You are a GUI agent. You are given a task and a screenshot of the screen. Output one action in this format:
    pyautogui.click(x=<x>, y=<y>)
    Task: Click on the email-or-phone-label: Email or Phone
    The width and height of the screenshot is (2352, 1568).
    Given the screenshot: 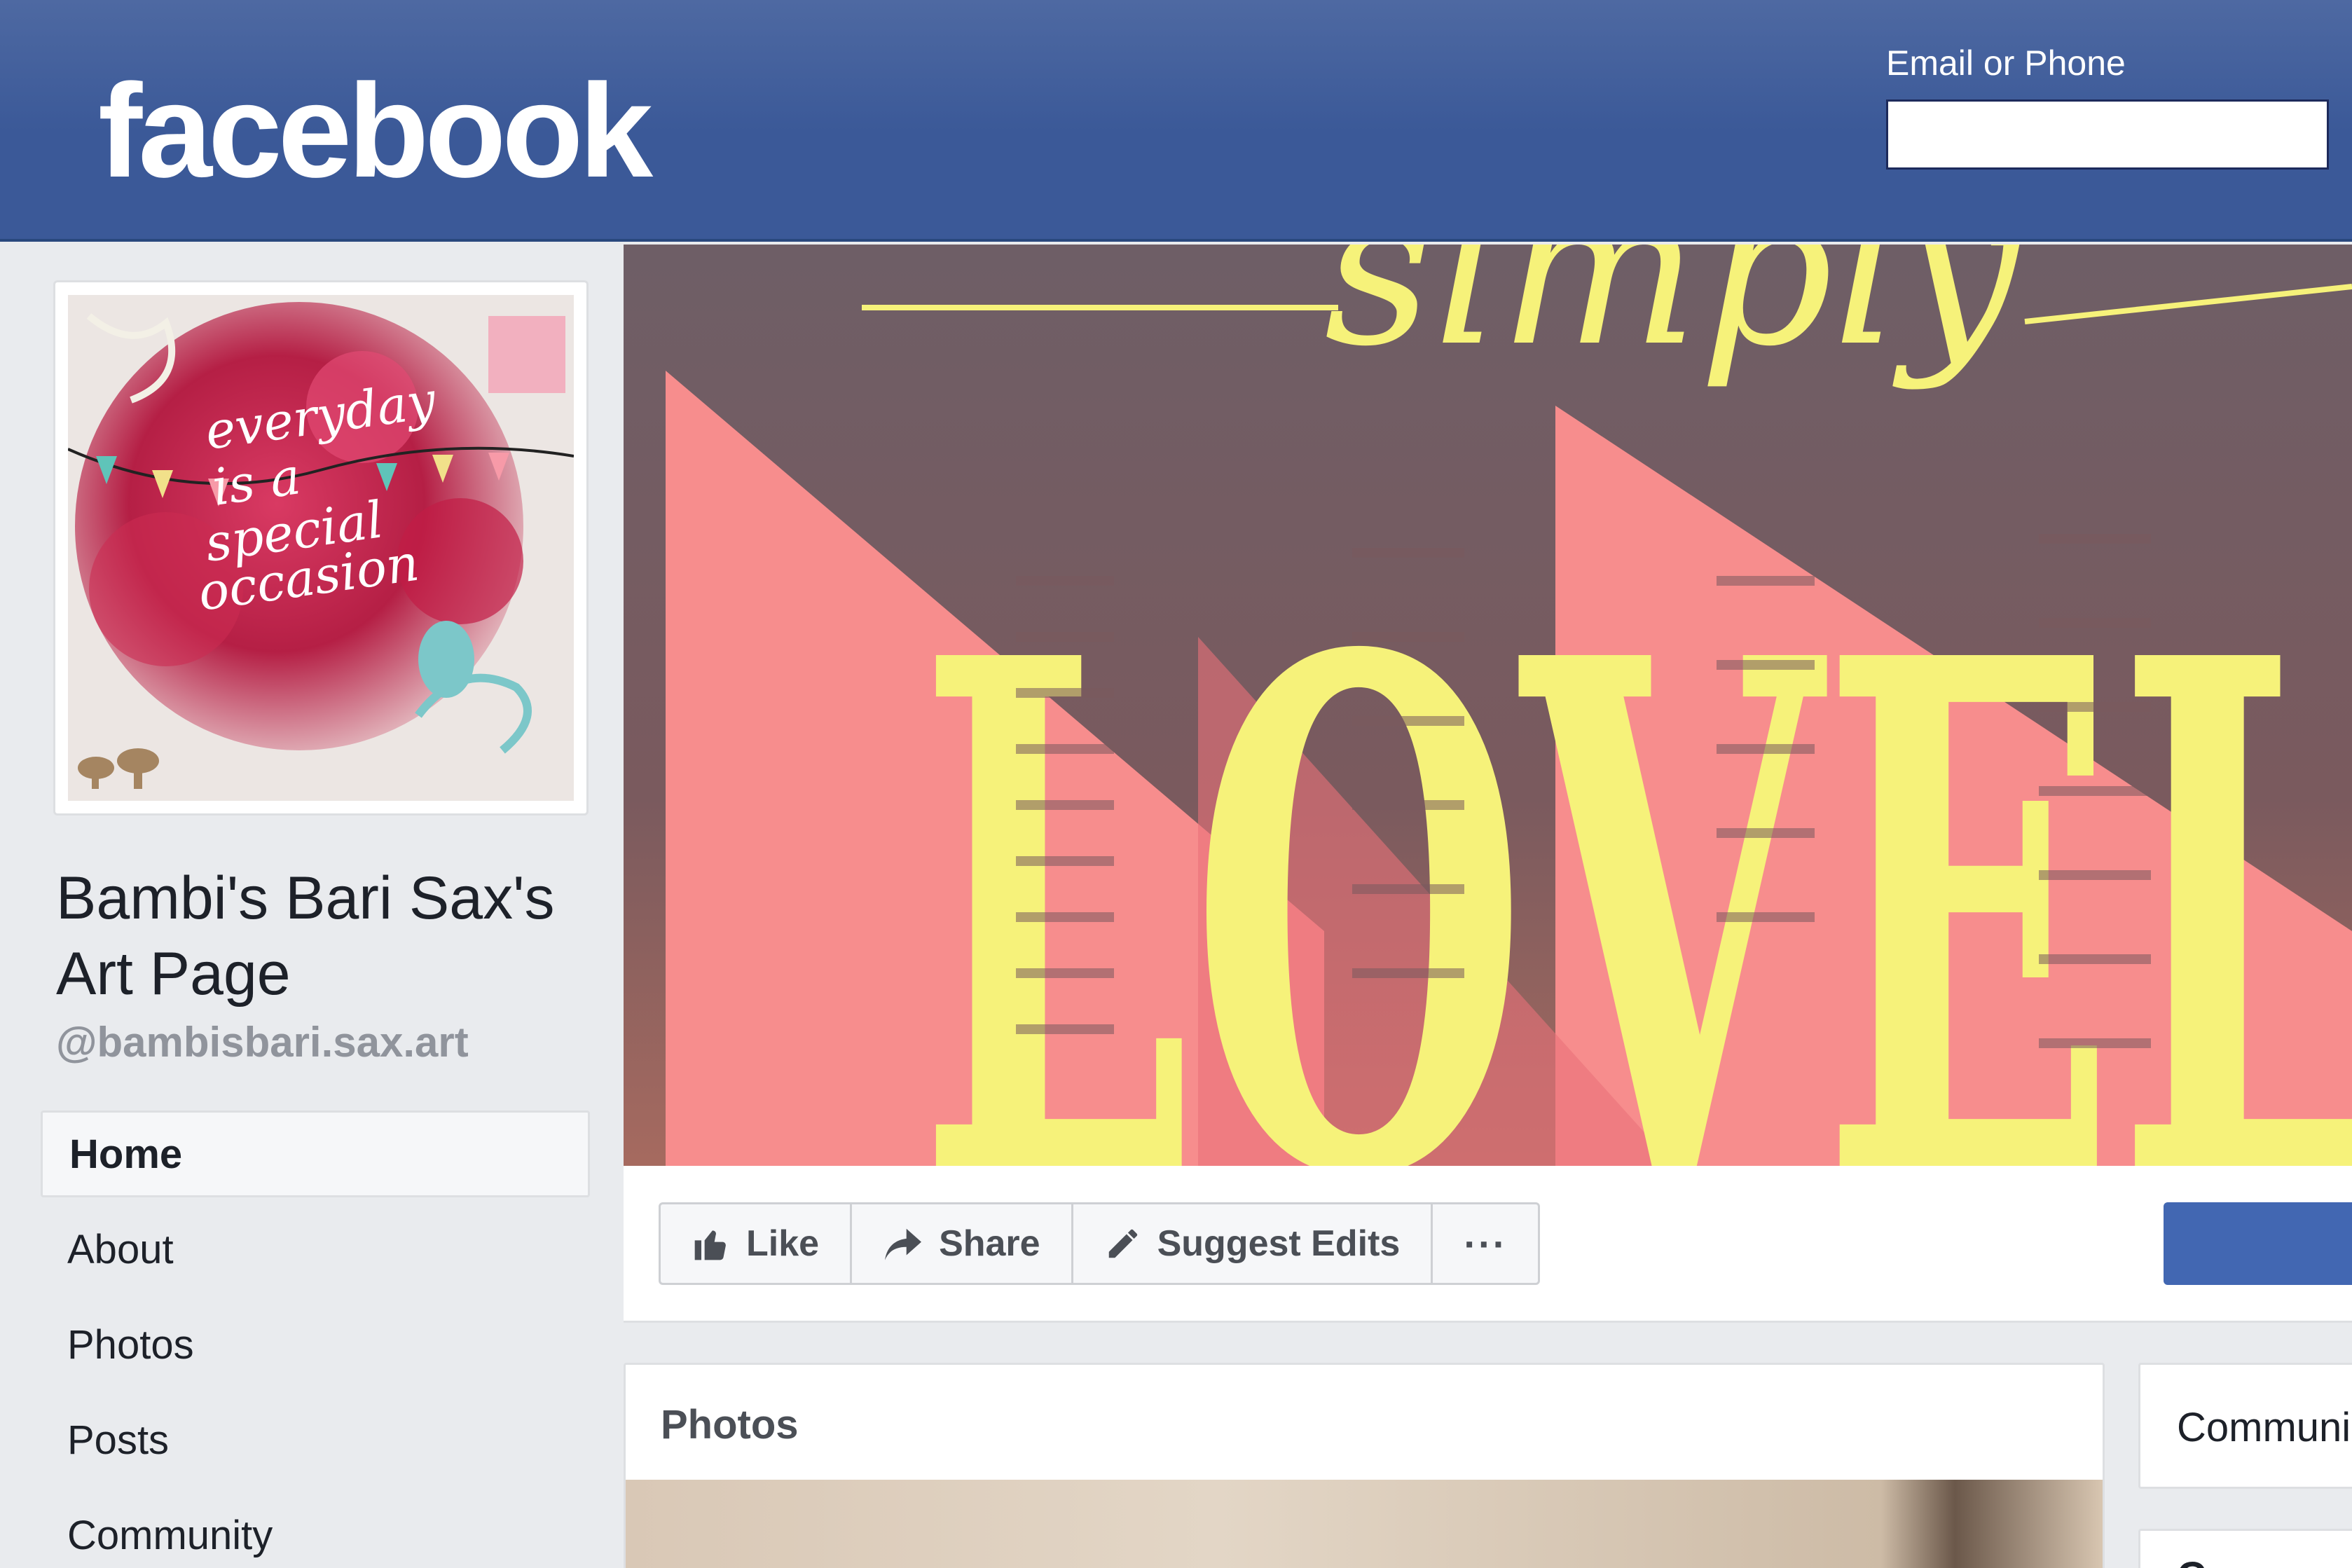 What is the action you would take?
    pyautogui.click(x=2006, y=63)
    